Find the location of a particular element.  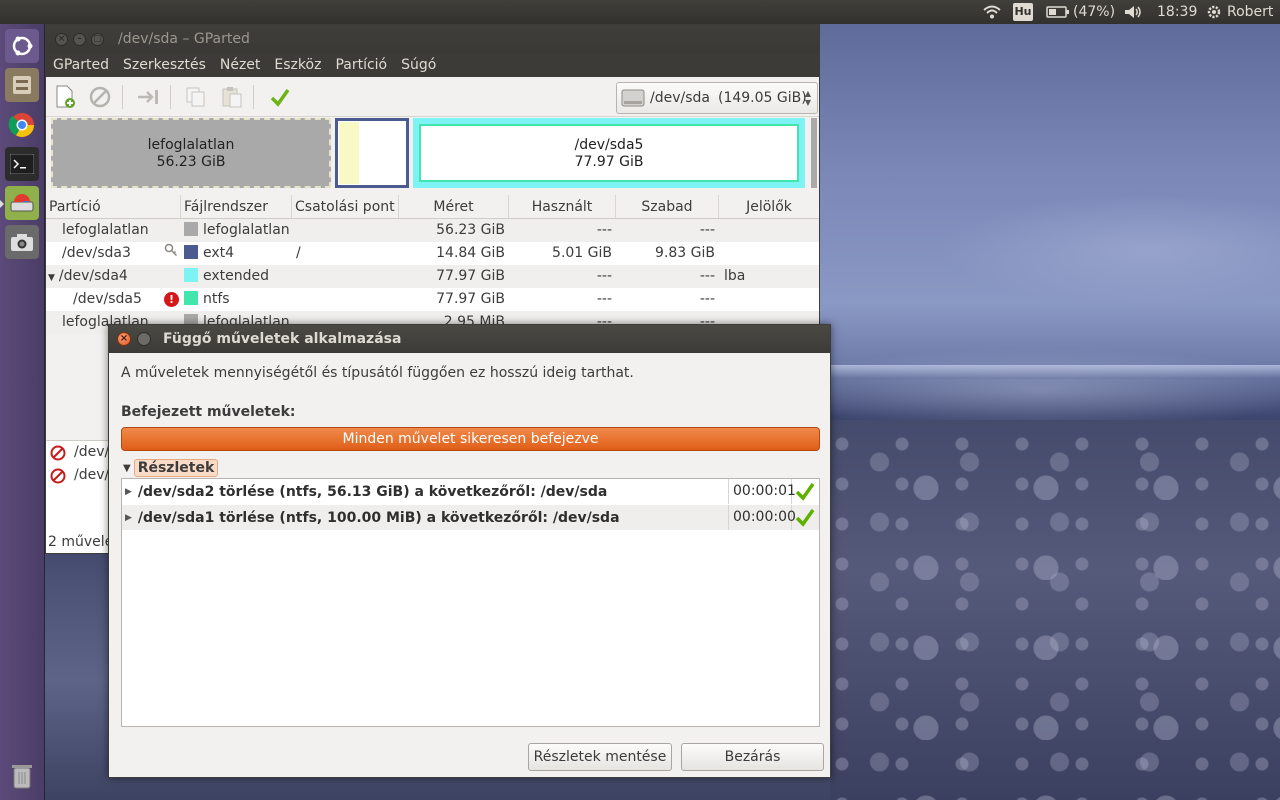

save-details-button: Részletek mentése is located at coordinates (600, 757).